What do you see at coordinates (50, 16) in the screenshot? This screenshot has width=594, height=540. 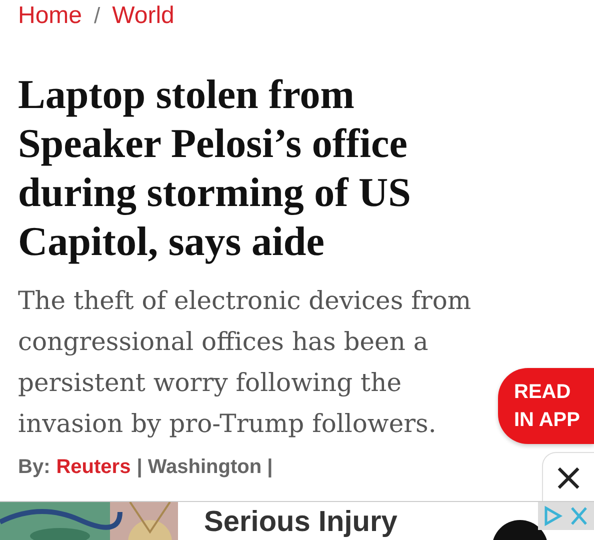 I see `breadcrumb-link: Home` at bounding box center [50, 16].